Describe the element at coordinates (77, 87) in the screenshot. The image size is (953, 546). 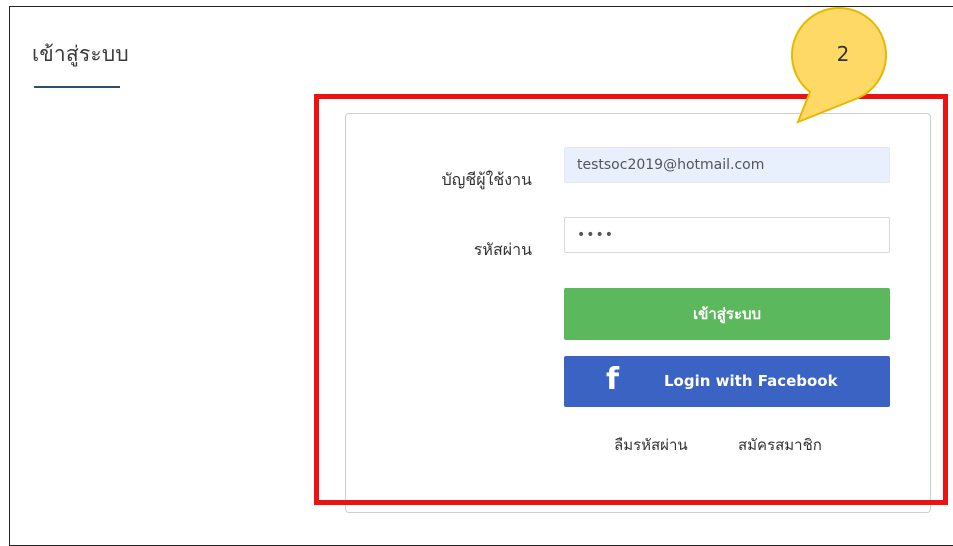
I see `title-underline` at that location.